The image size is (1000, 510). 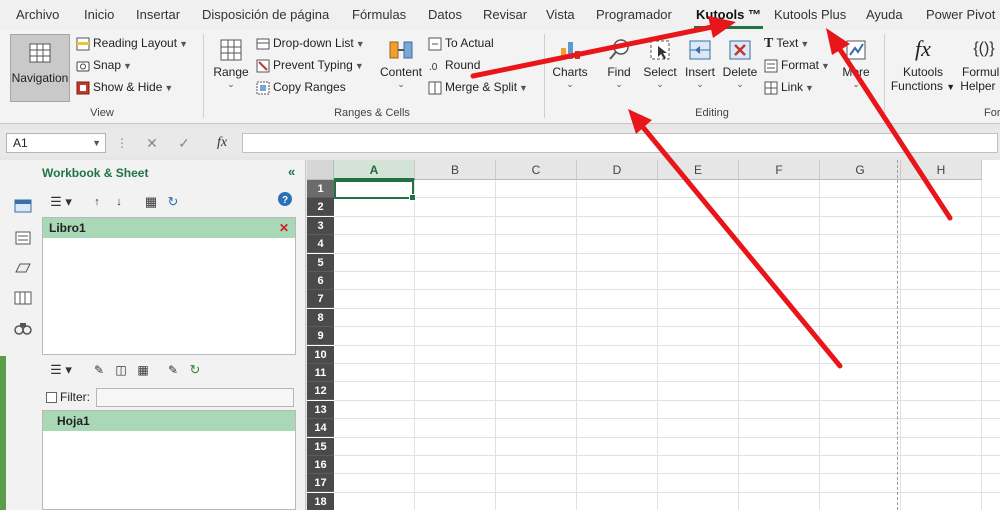 What do you see at coordinates (320, 373) in the screenshot?
I see `row-header-11: 11` at bounding box center [320, 373].